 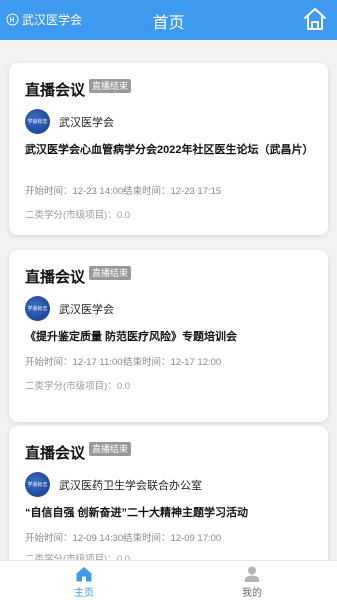 What do you see at coordinates (74, 191) in the screenshot?
I see `start-time: 开始时间：12-23 14:00` at bounding box center [74, 191].